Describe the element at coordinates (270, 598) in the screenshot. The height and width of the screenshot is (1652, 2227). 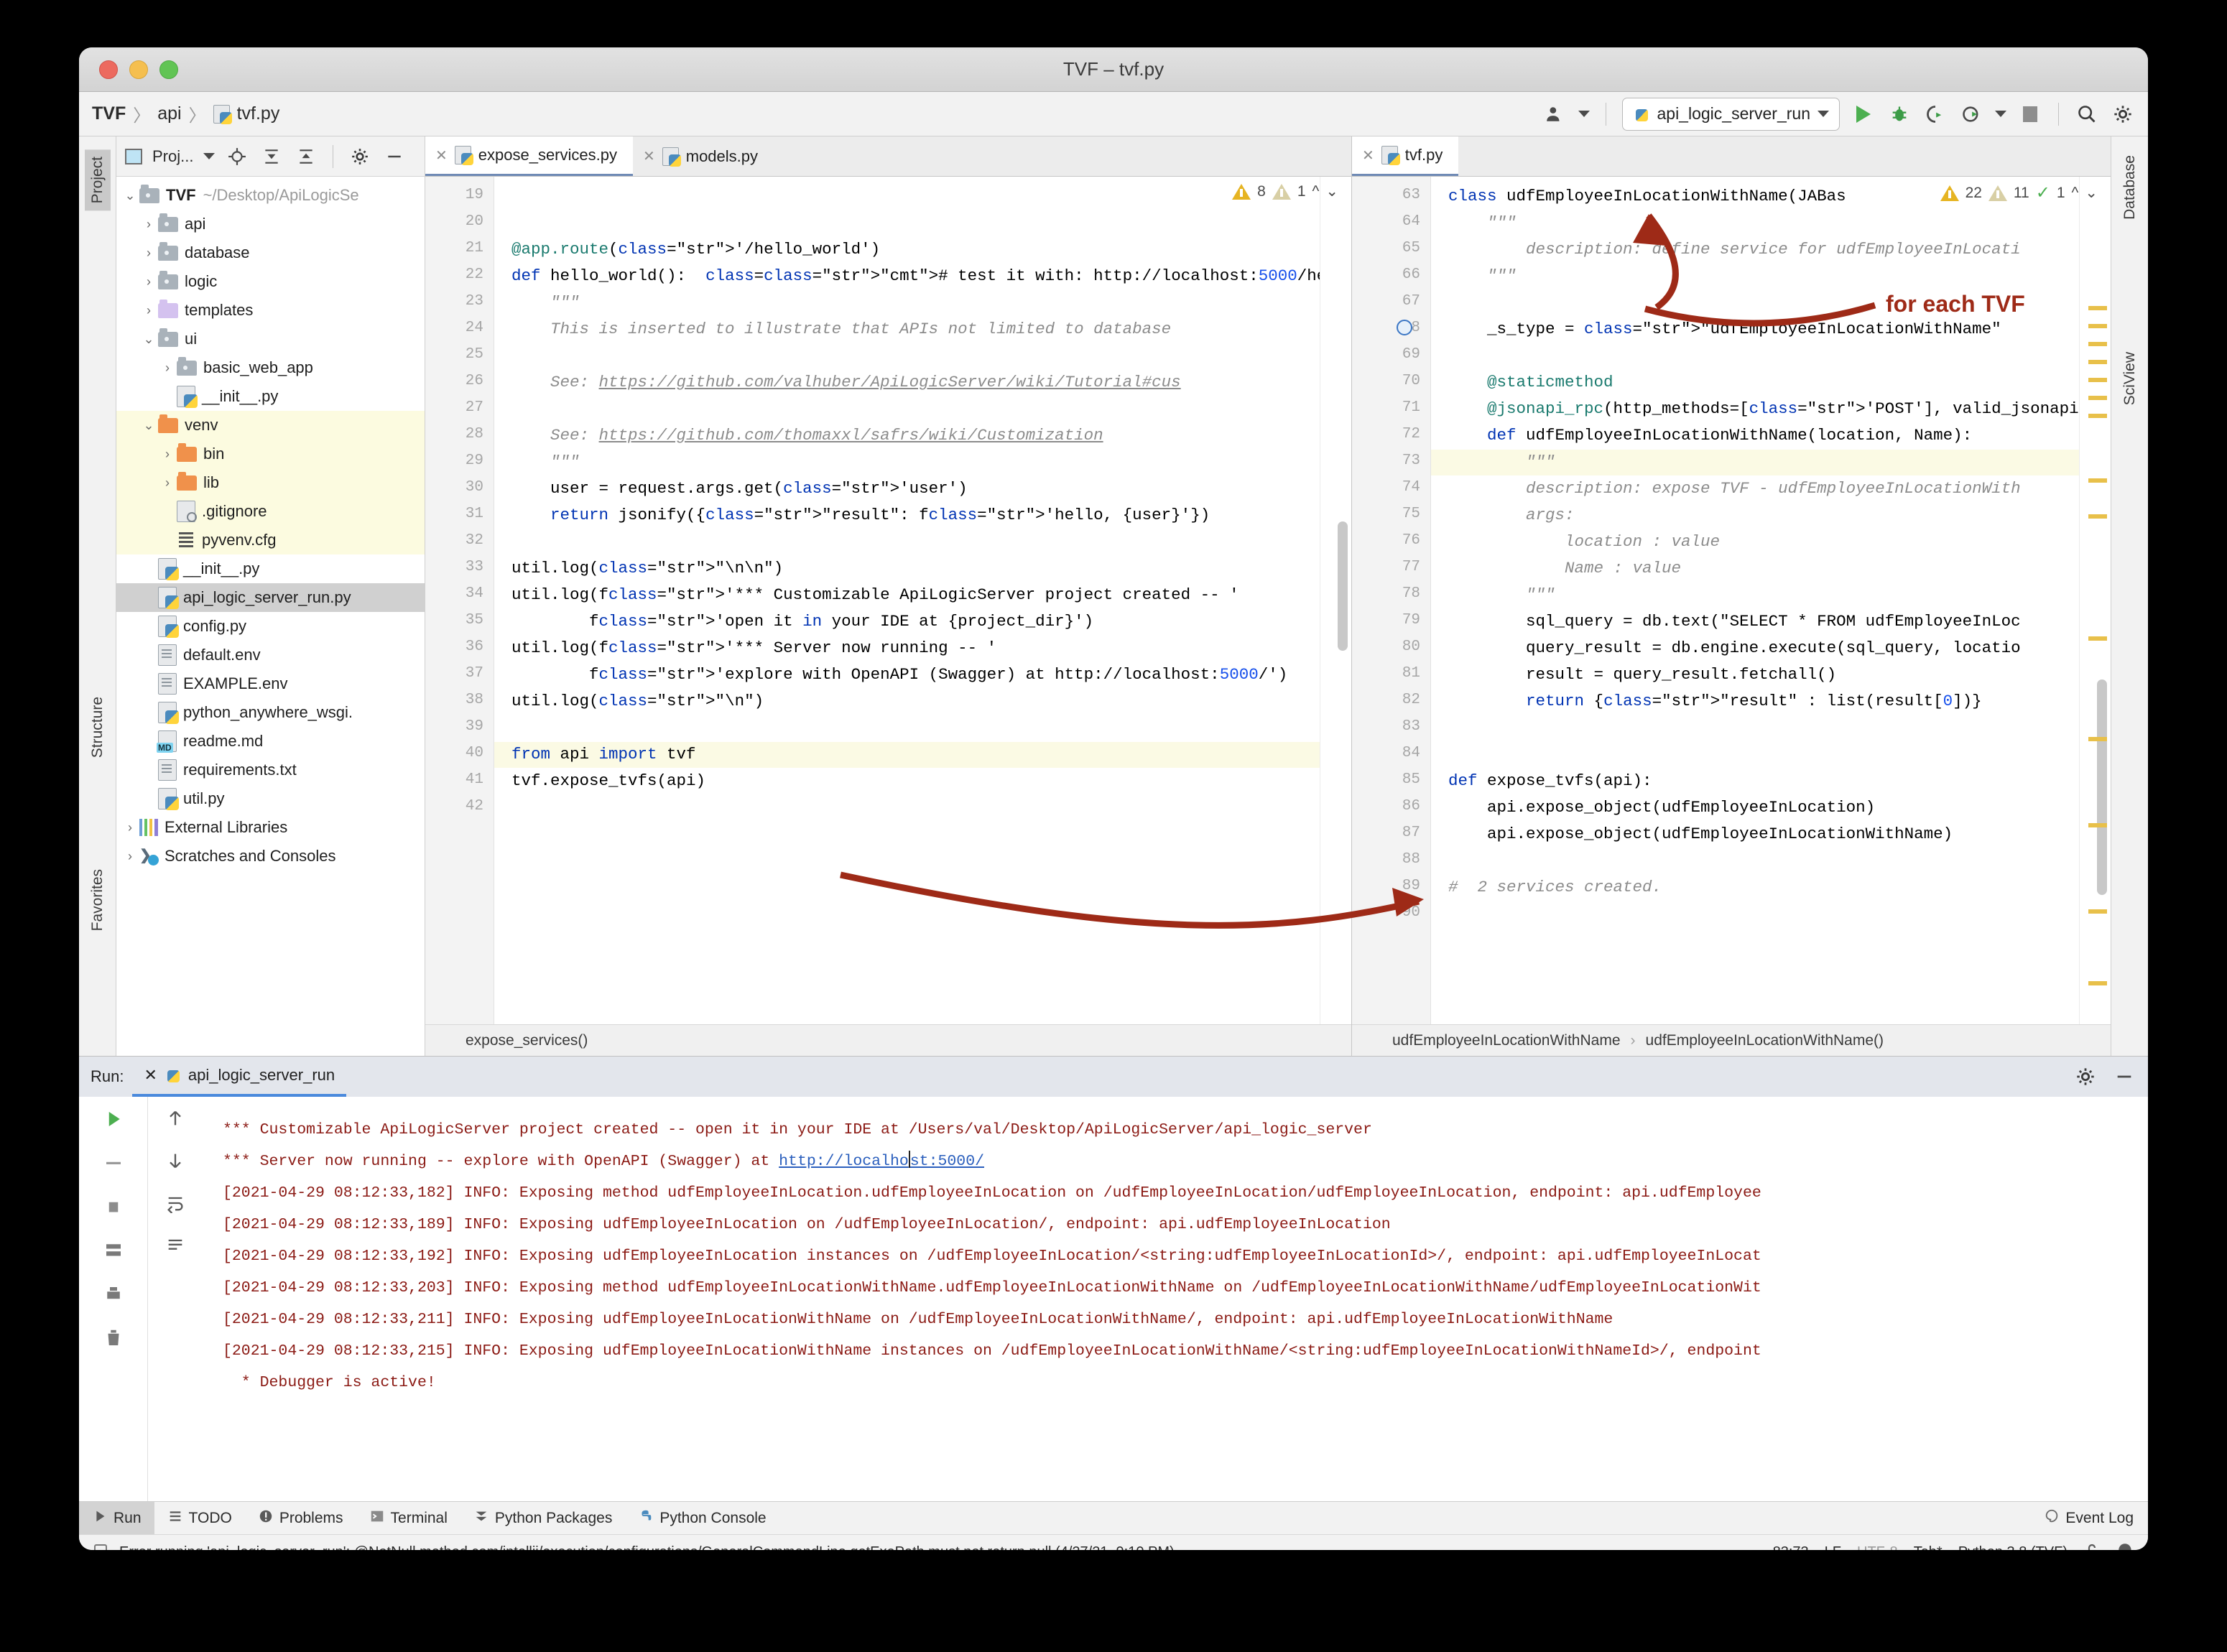
I see `tree-item: api_logic_server_run.py` at that location.